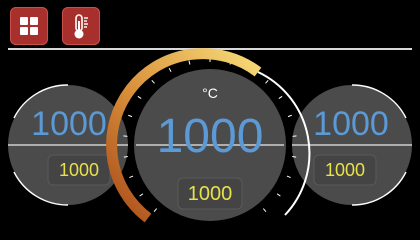 The width and height of the screenshot is (420, 240). What do you see at coordinates (210, 136) in the screenshot?
I see `center-value: 1000` at bounding box center [210, 136].